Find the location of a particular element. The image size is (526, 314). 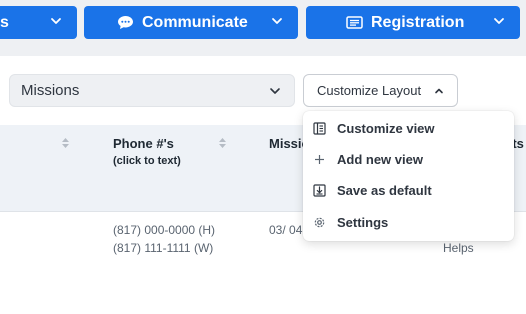

phone-work: (817) 111-1111 (W) is located at coordinates (163, 248).